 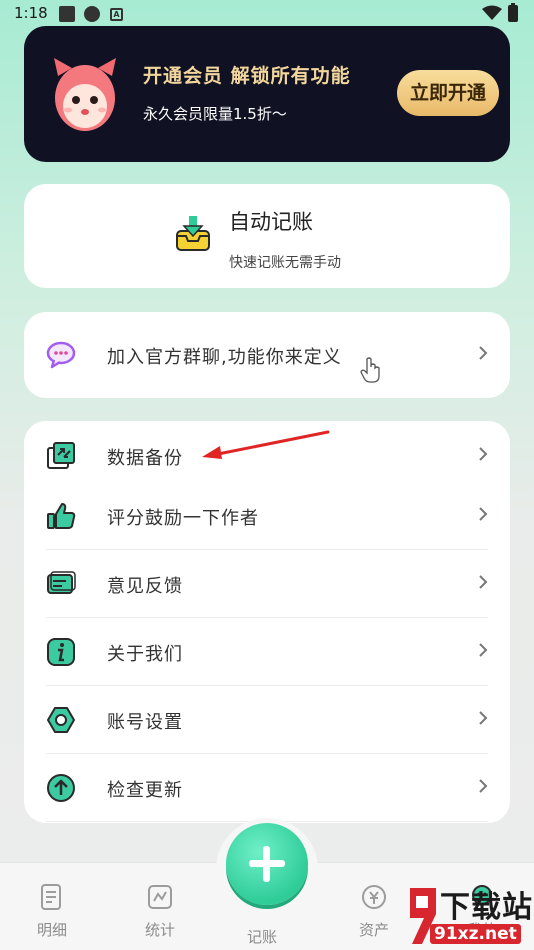 I want to click on tab-record-label: 记账, so click(x=262, y=937).